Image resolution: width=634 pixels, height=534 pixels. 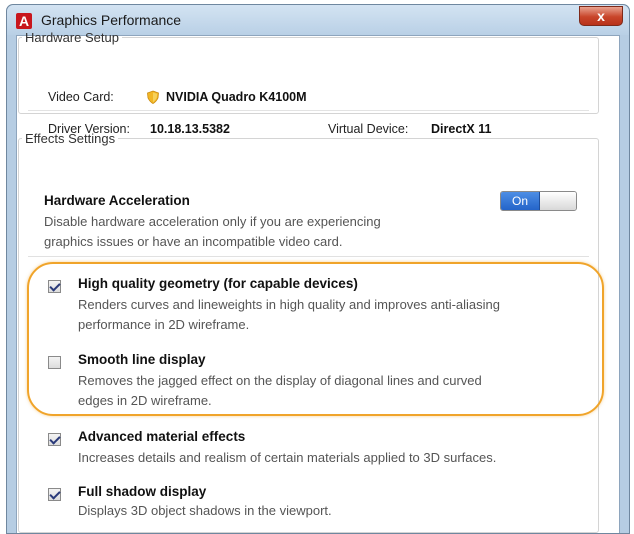 I want to click on advanced-material-effects-title: Advanced material effects, so click(x=162, y=436).